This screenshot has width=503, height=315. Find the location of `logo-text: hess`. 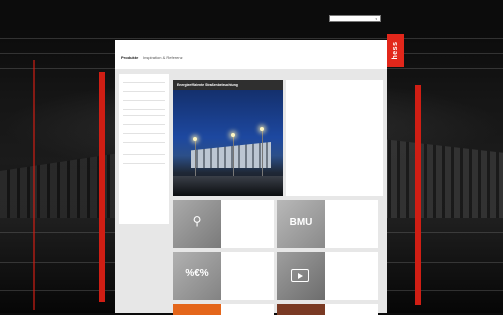

logo-text: hess is located at coordinates (395, 50).